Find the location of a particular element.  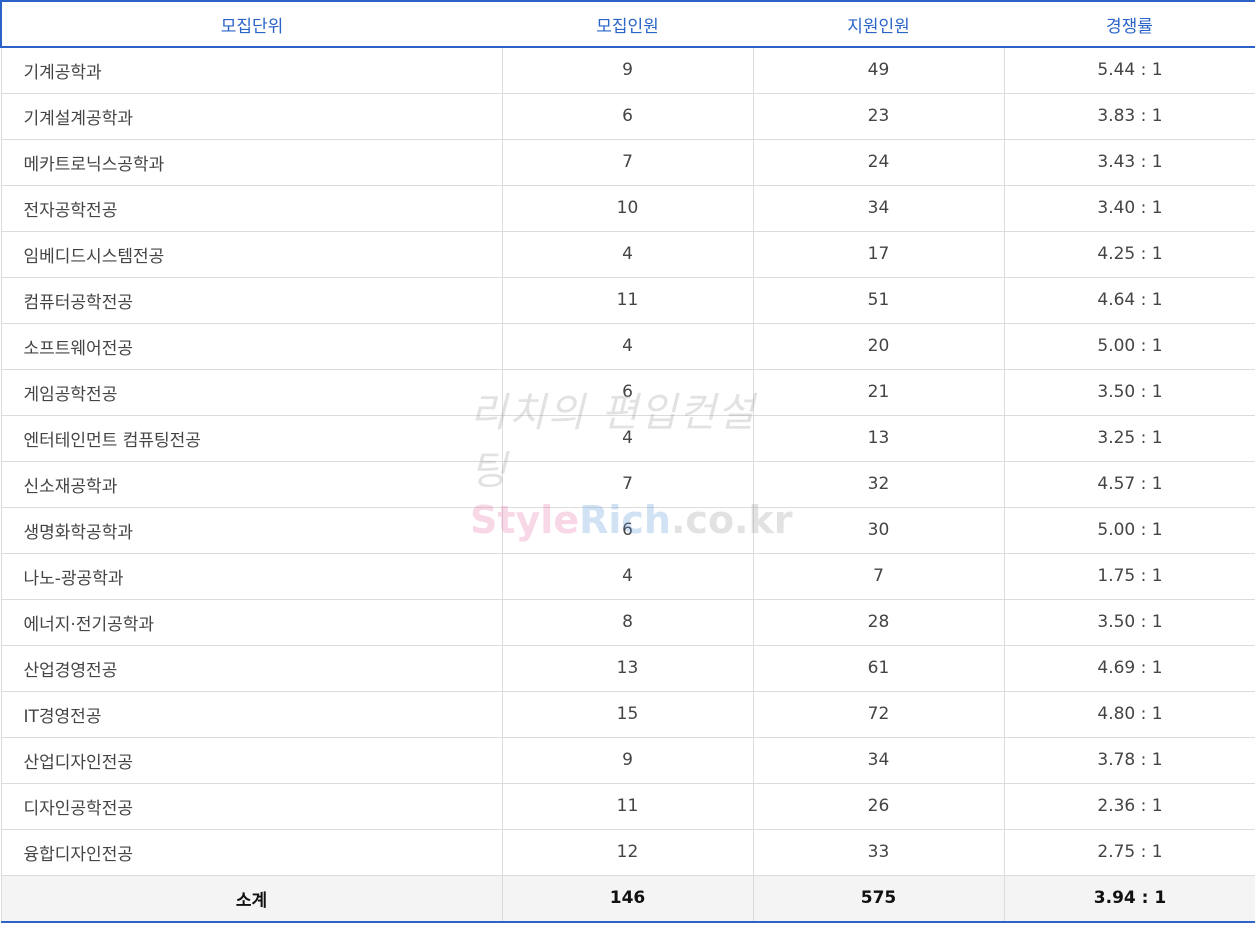

cell-unit: 게임공학전공 is located at coordinates (251, 392).